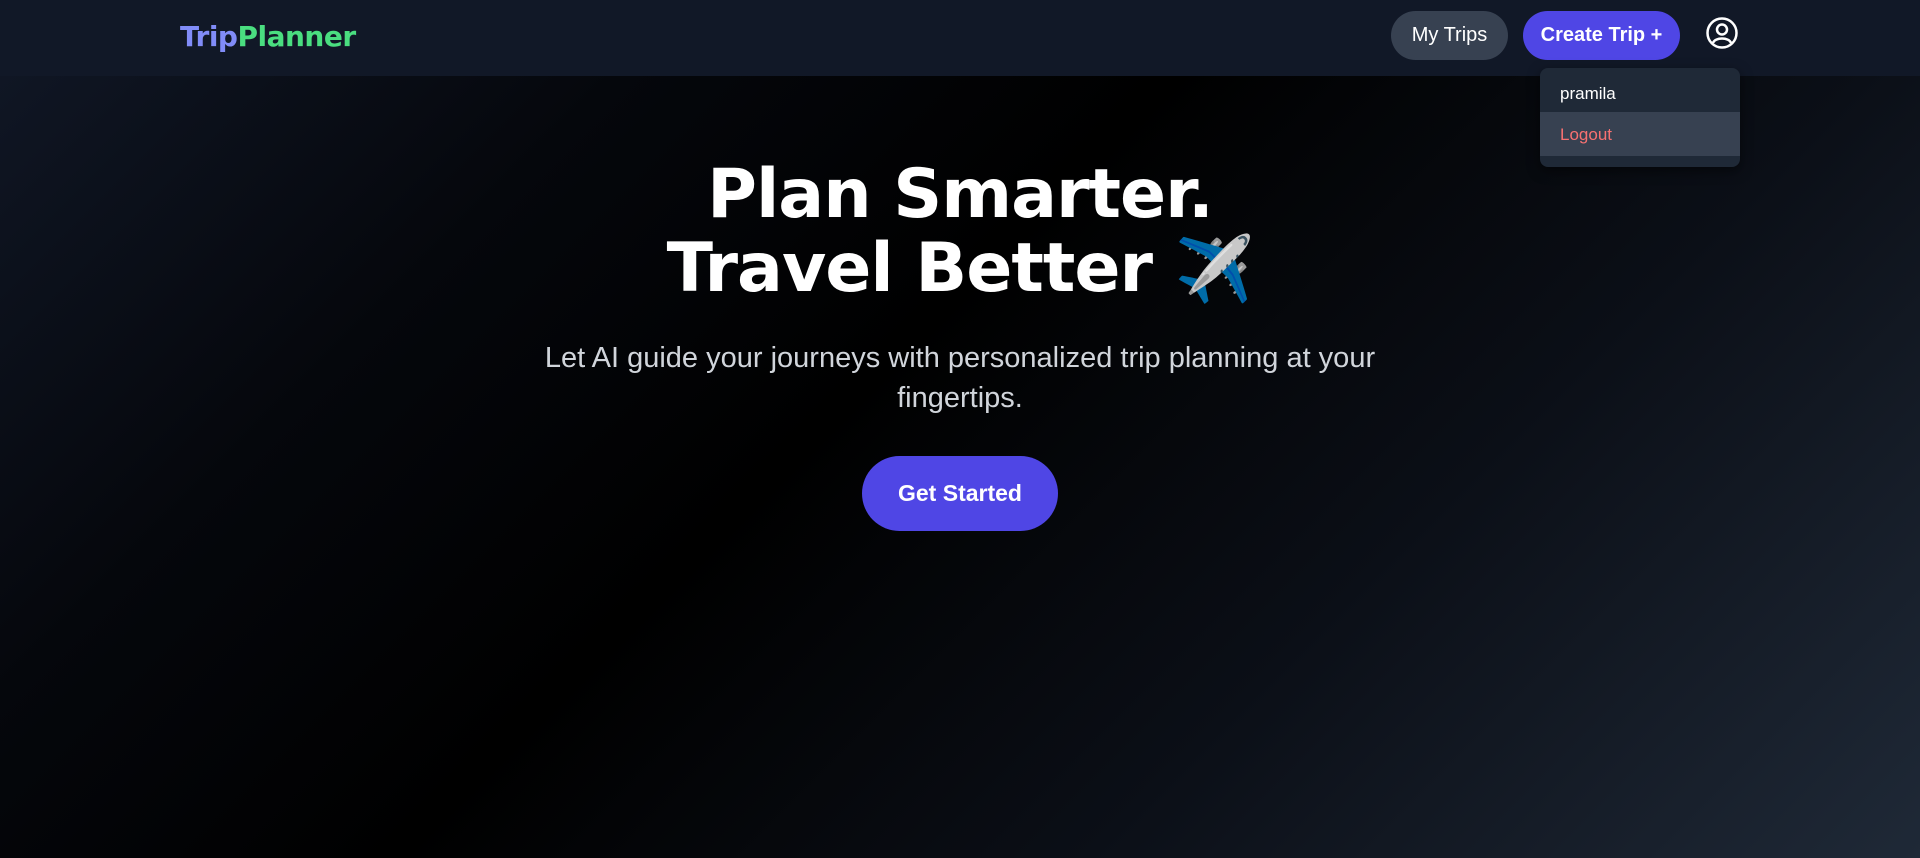 This screenshot has width=1920, height=858. What do you see at coordinates (1722, 33) in the screenshot?
I see `user-circle-icon` at bounding box center [1722, 33].